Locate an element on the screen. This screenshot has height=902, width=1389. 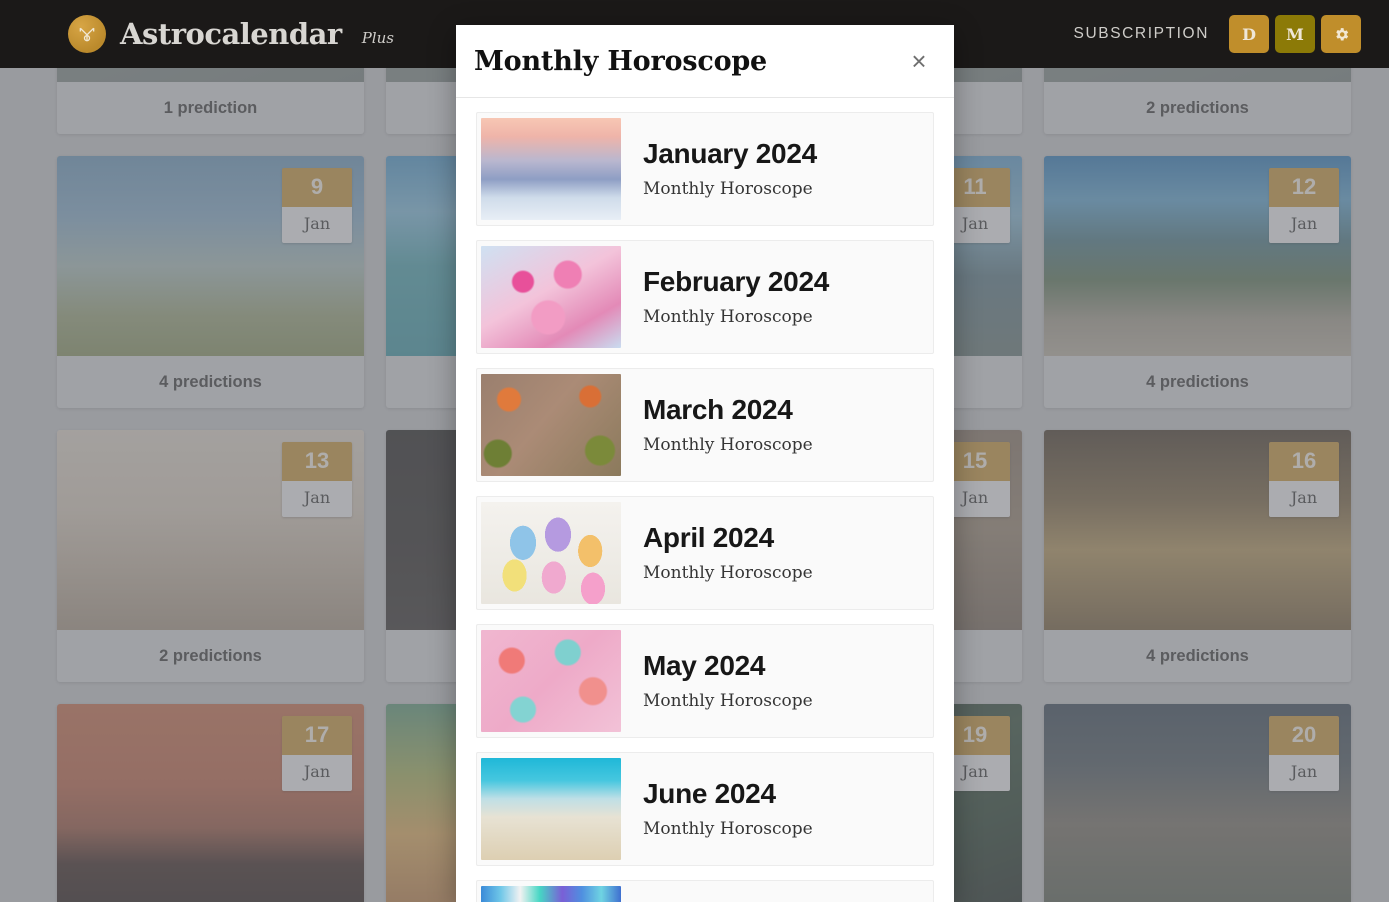
brand: Astrocalendar Plus is located at coordinates (231, 34).